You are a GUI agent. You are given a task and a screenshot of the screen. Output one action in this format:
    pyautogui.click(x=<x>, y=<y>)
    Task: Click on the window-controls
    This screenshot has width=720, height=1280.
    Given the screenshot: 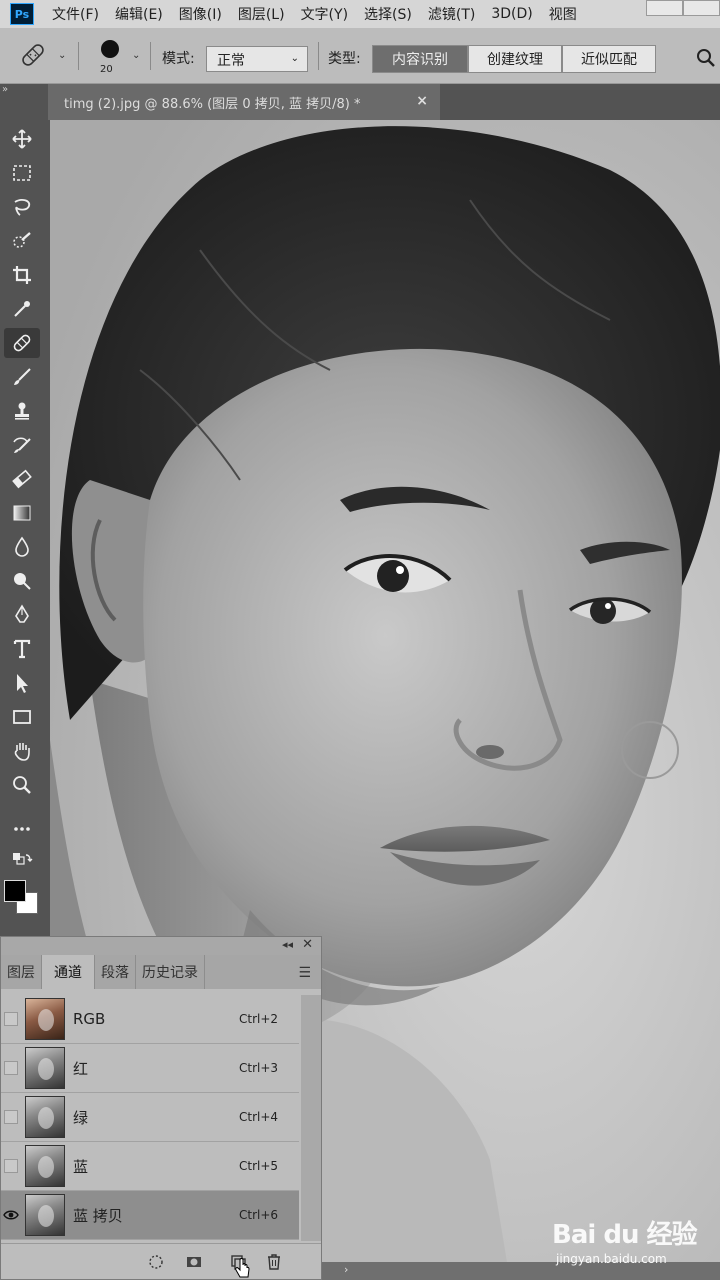 What is the action you would take?
    pyautogui.click(x=683, y=8)
    